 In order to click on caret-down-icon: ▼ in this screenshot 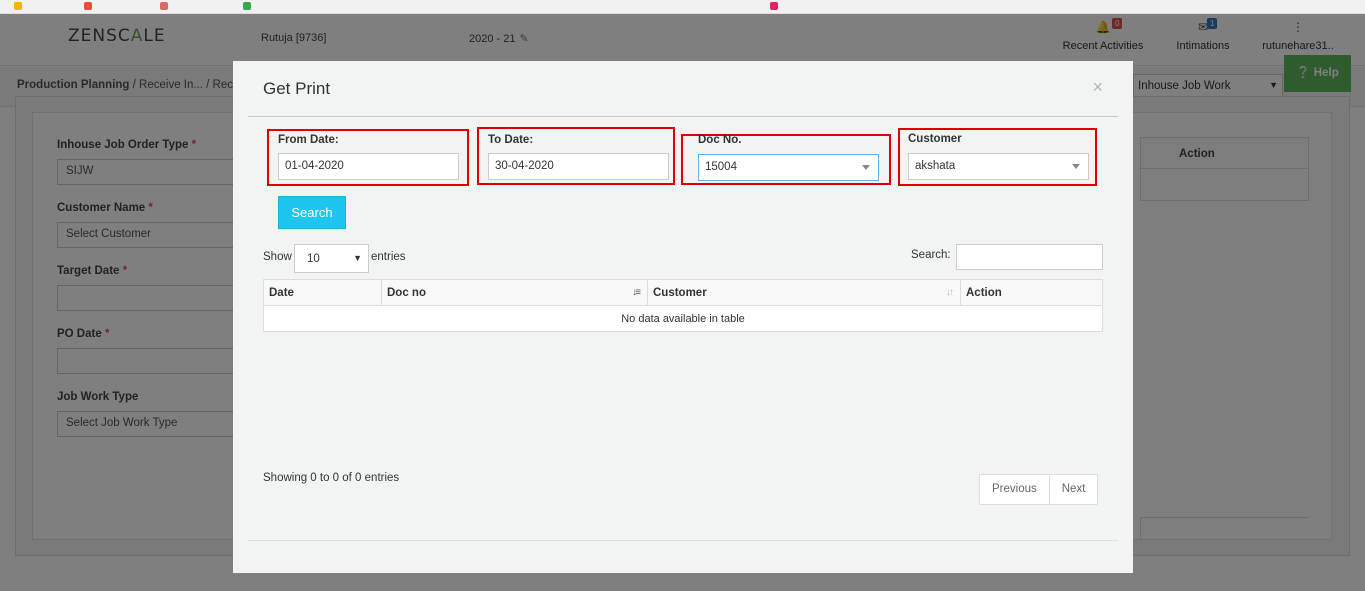, I will do `click(357, 258)`.